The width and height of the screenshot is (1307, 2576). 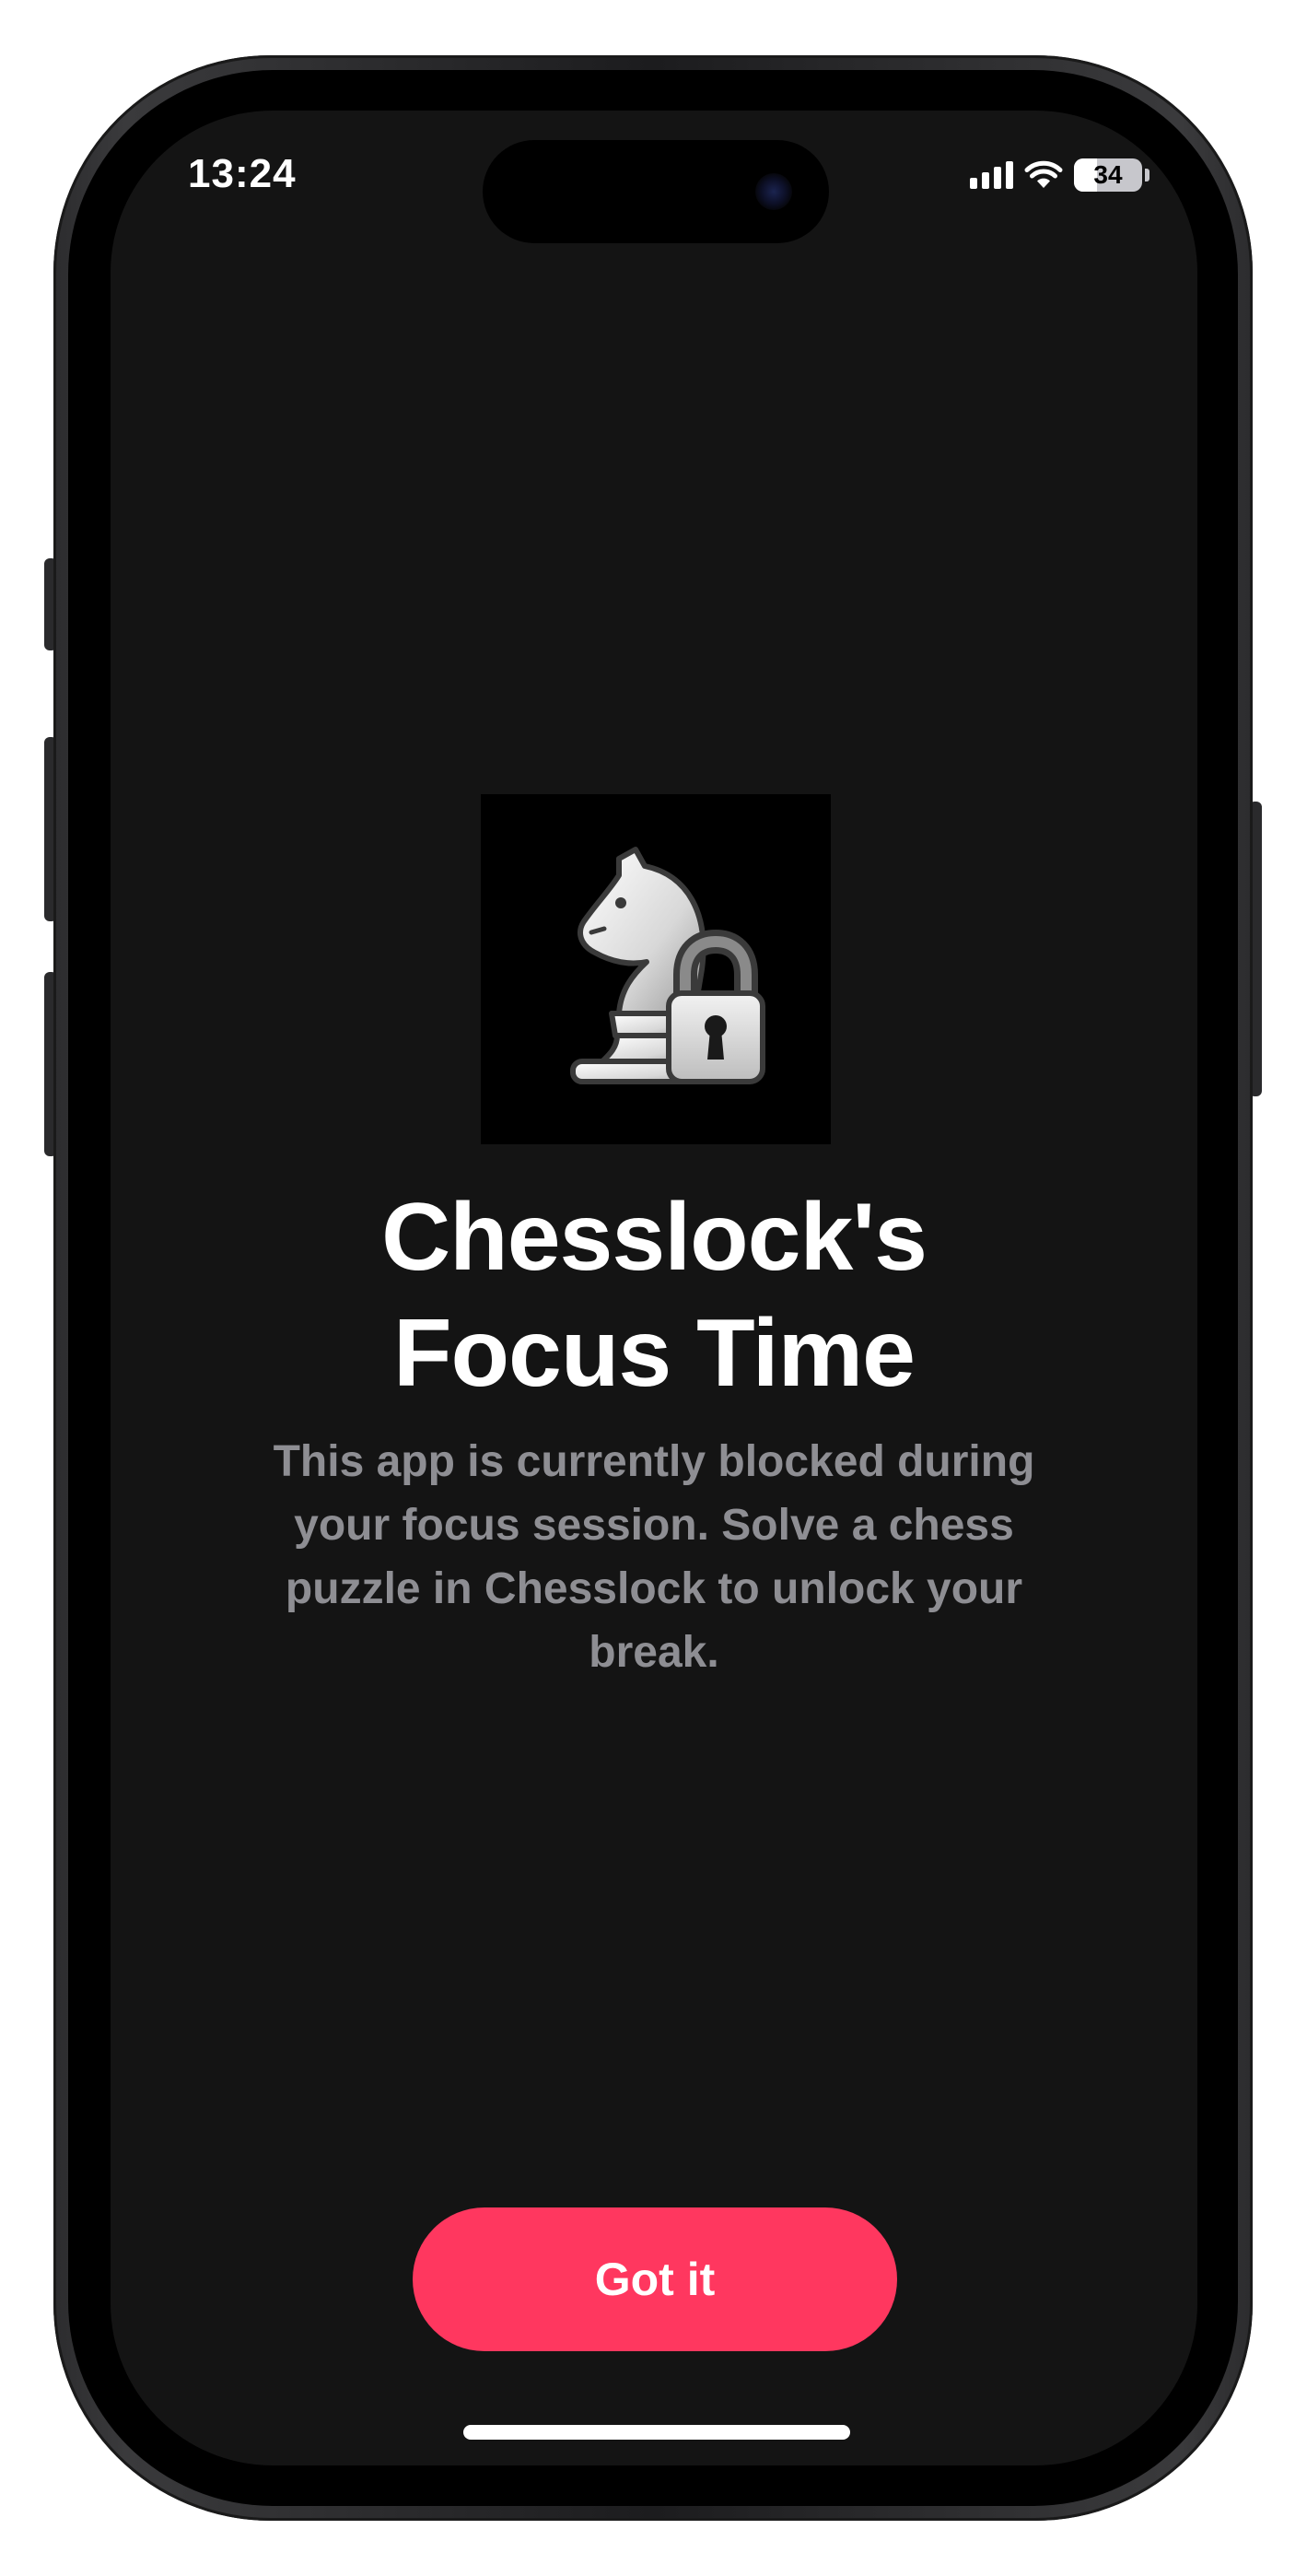 I want to click on got-it-button: Got it, so click(x=655, y=2279).